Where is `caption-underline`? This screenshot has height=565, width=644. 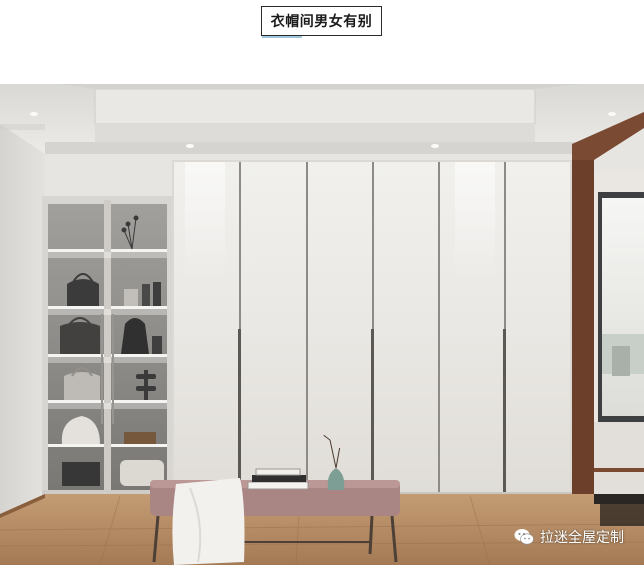 caption-underline is located at coordinates (282, 37).